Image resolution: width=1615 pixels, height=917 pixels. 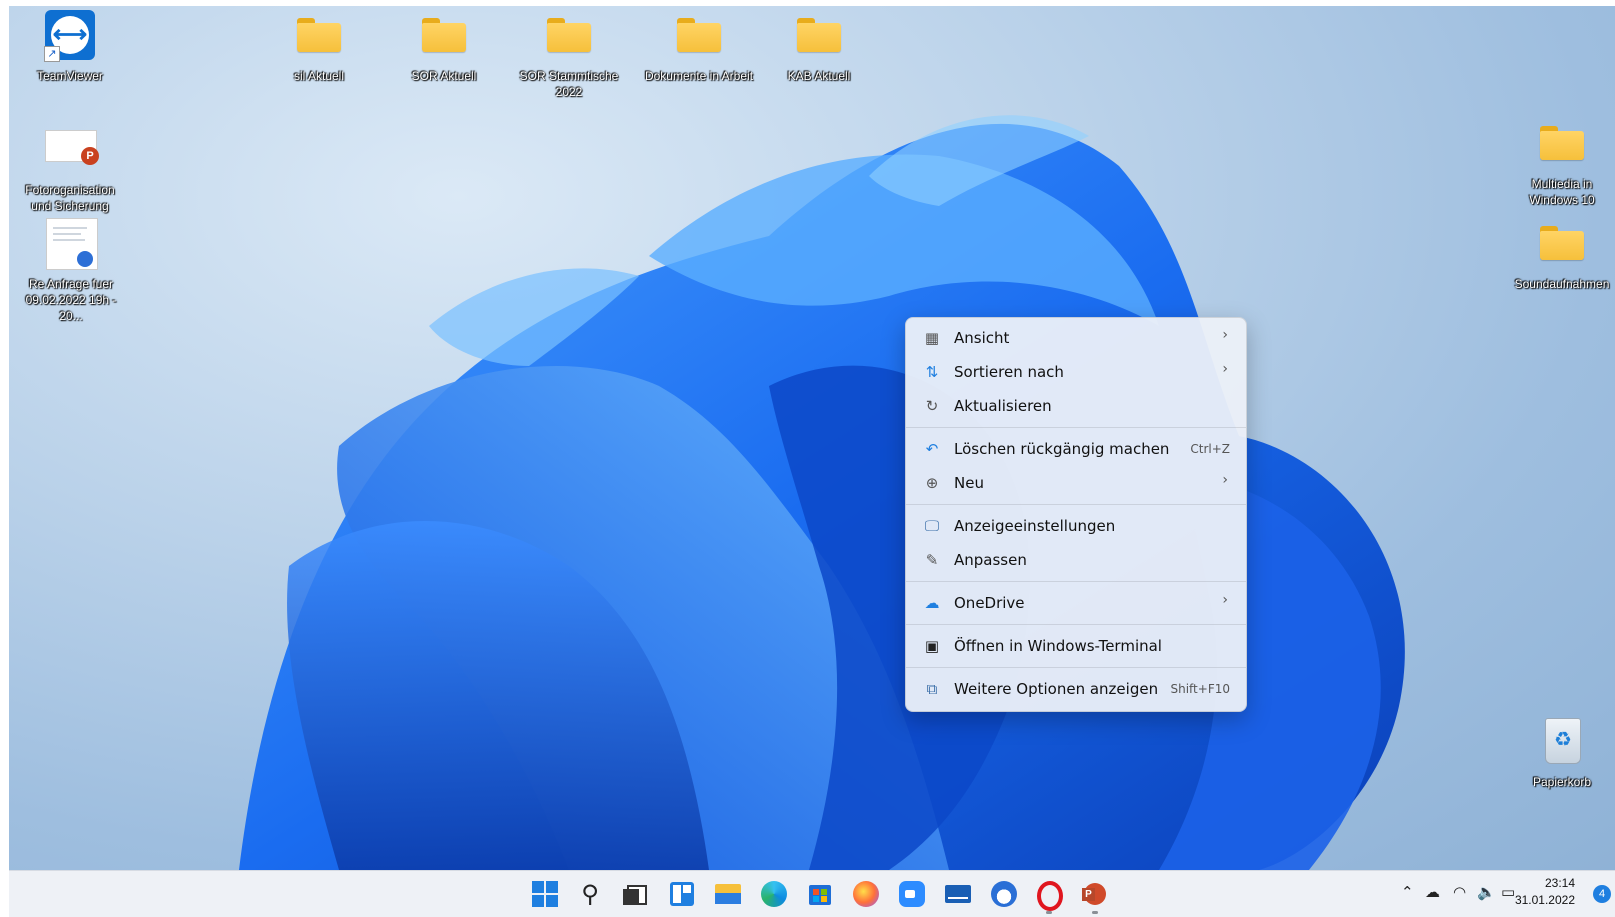 I want to click on task-view-icon, so click(x=636, y=894).